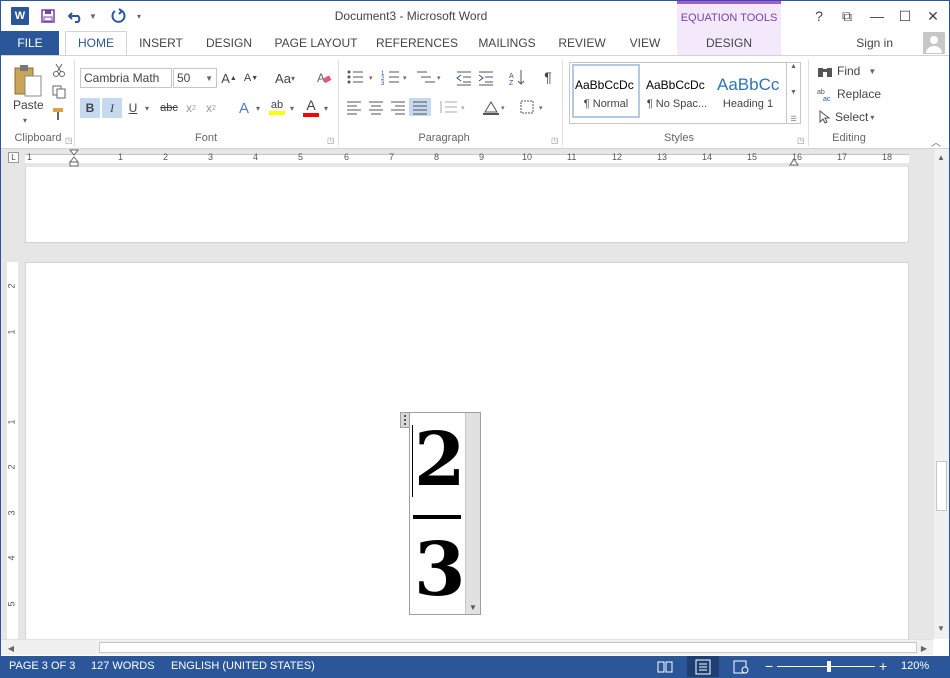 Image resolution: width=950 pixels, height=678 pixels. I want to click on equation-move-handle, so click(405, 420).